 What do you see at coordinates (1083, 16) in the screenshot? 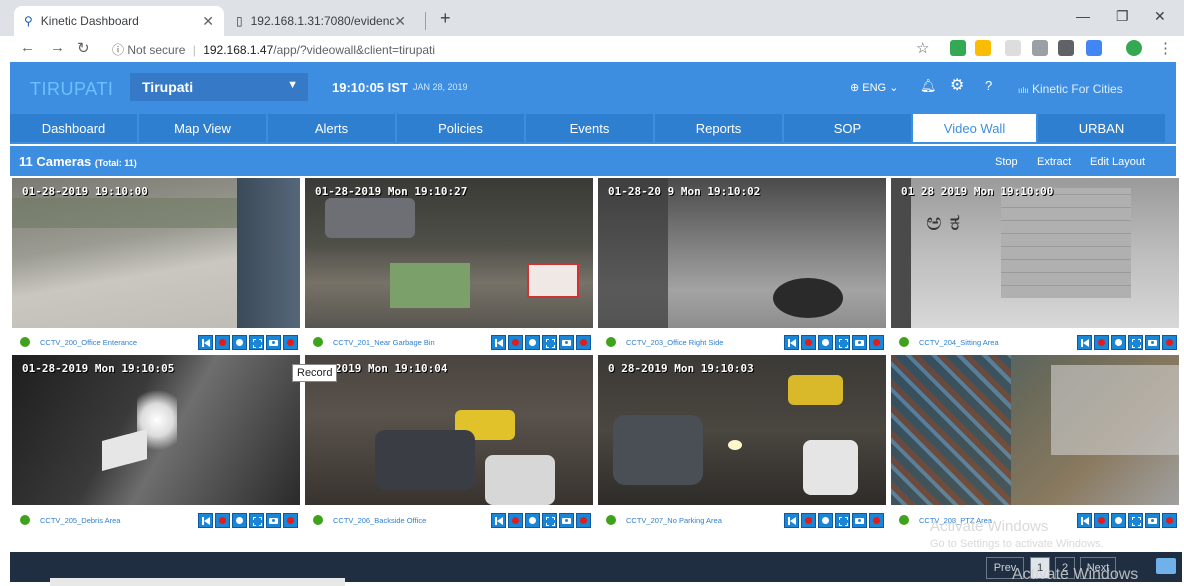
I see `minimize-icon: —` at bounding box center [1083, 16].